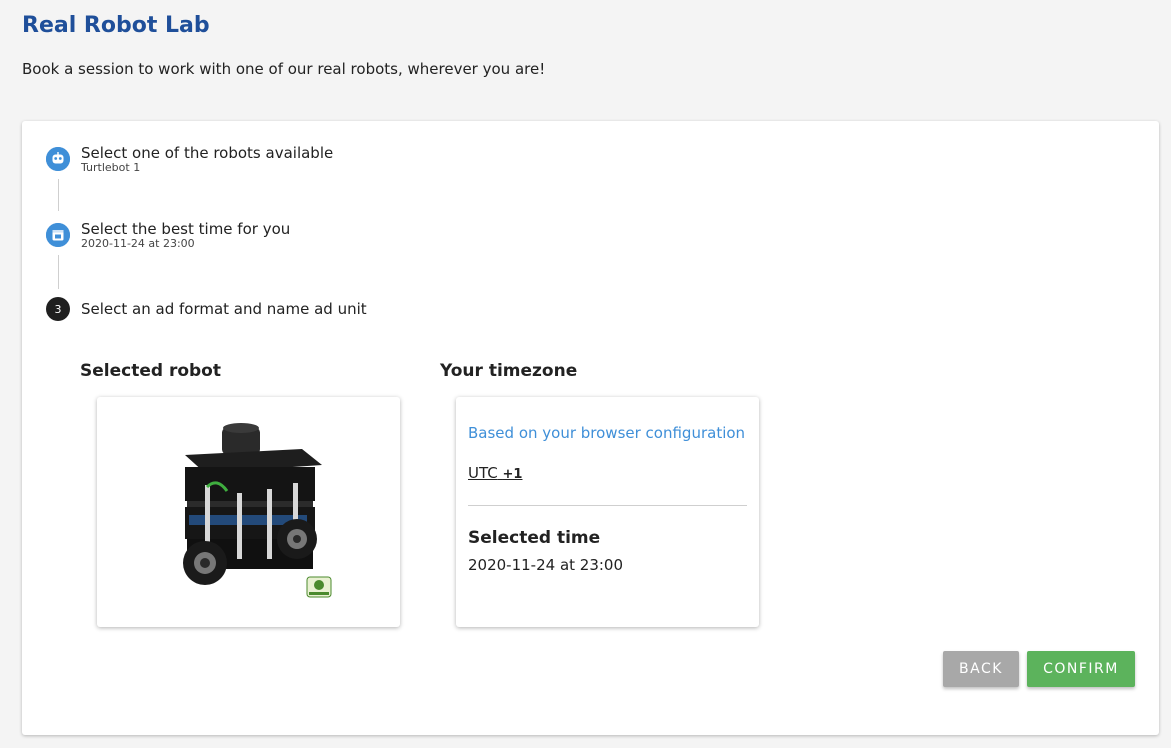  I want to click on calendar-icon, so click(58, 235).